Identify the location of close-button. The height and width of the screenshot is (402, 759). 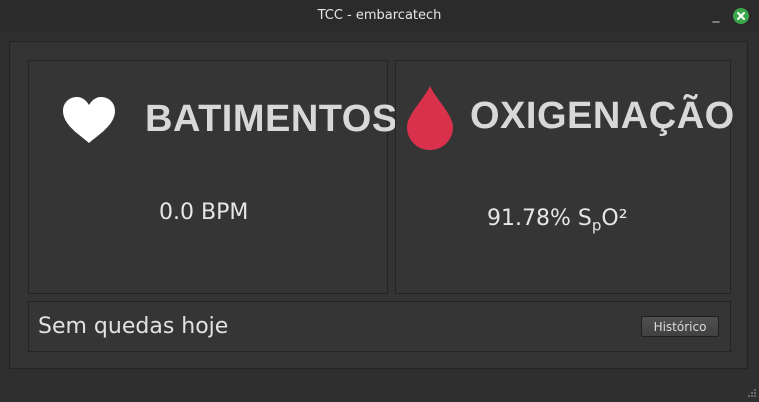
(741, 16).